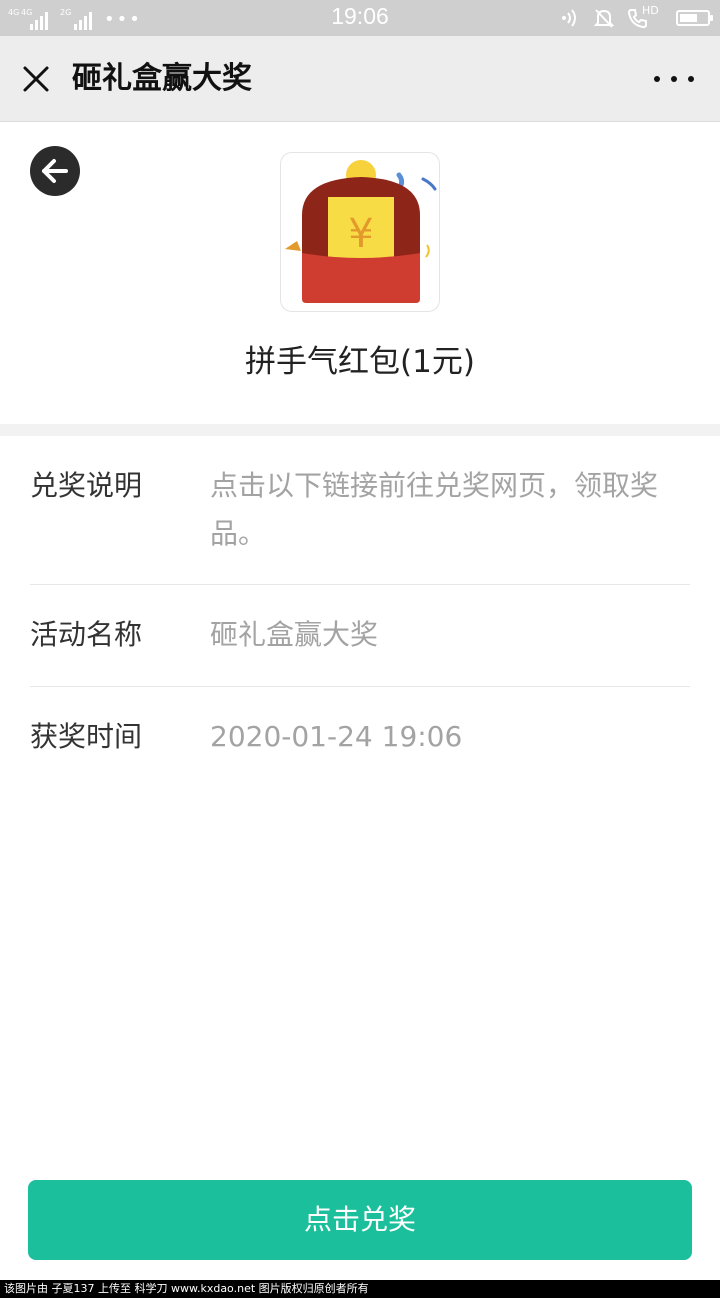 The height and width of the screenshot is (1298, 720). I want to click on prize-image: ¥, so click(360, 232).